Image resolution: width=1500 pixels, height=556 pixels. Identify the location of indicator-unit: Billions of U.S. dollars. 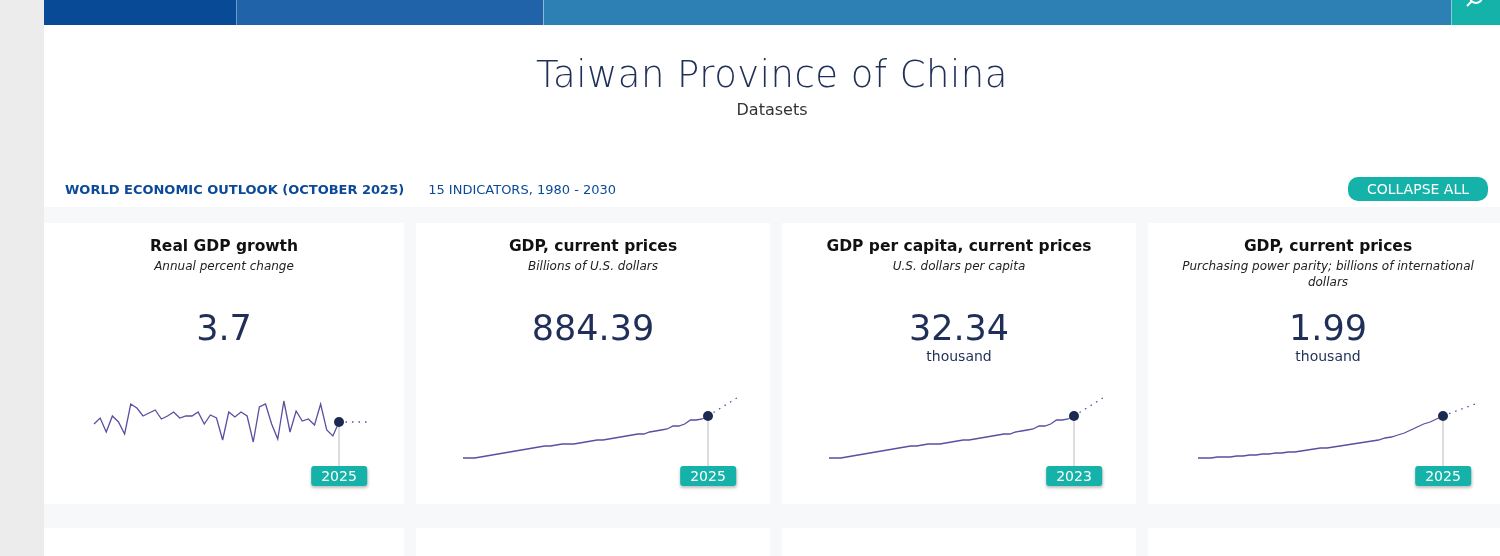
(593, 266).